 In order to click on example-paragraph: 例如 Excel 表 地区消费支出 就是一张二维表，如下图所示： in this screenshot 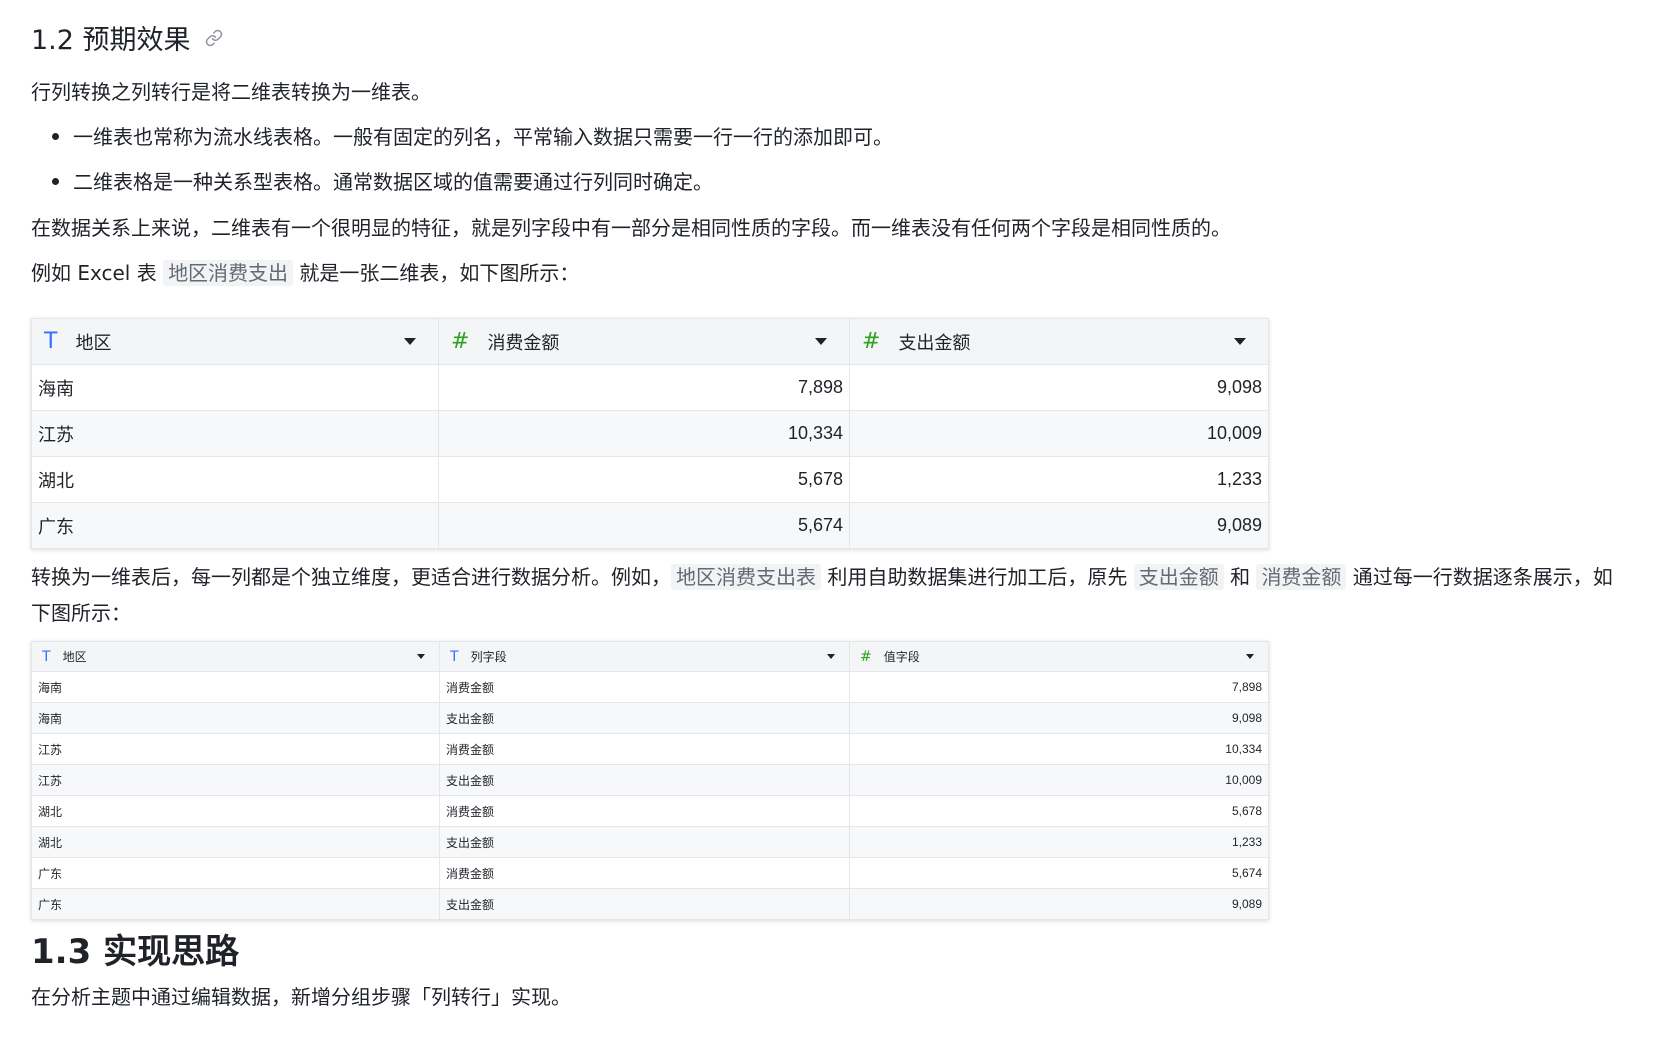, I will do `click(305, 273)`.